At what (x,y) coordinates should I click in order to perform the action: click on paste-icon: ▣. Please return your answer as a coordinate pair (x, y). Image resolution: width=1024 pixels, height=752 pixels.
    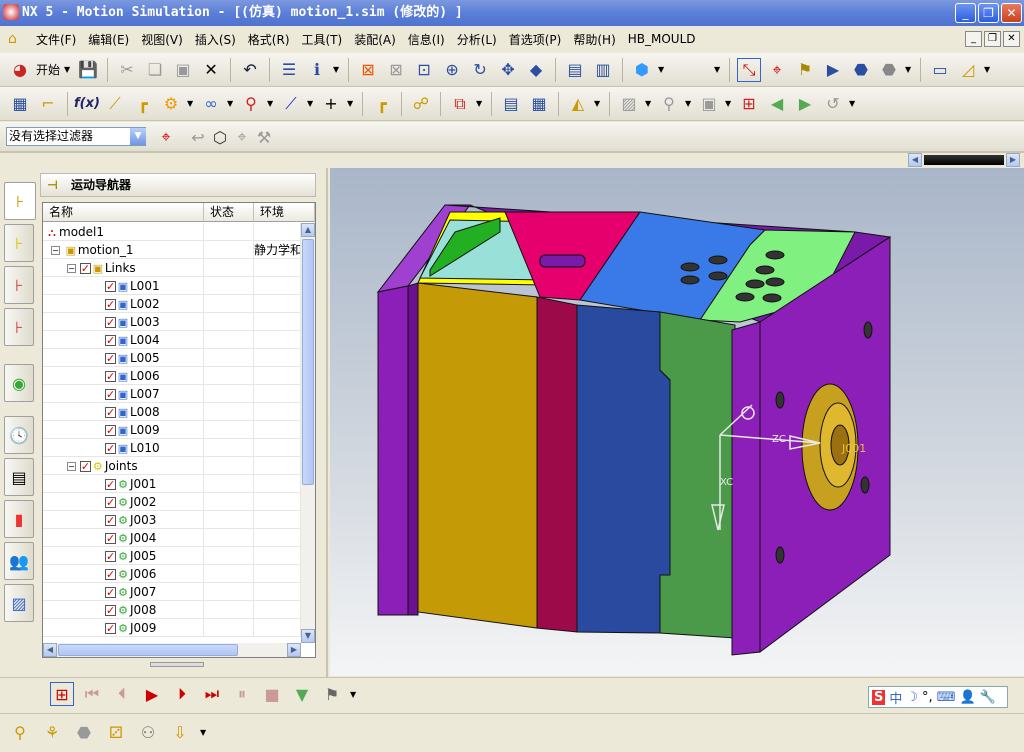
    Looking at the image, I should click on (183, 70).